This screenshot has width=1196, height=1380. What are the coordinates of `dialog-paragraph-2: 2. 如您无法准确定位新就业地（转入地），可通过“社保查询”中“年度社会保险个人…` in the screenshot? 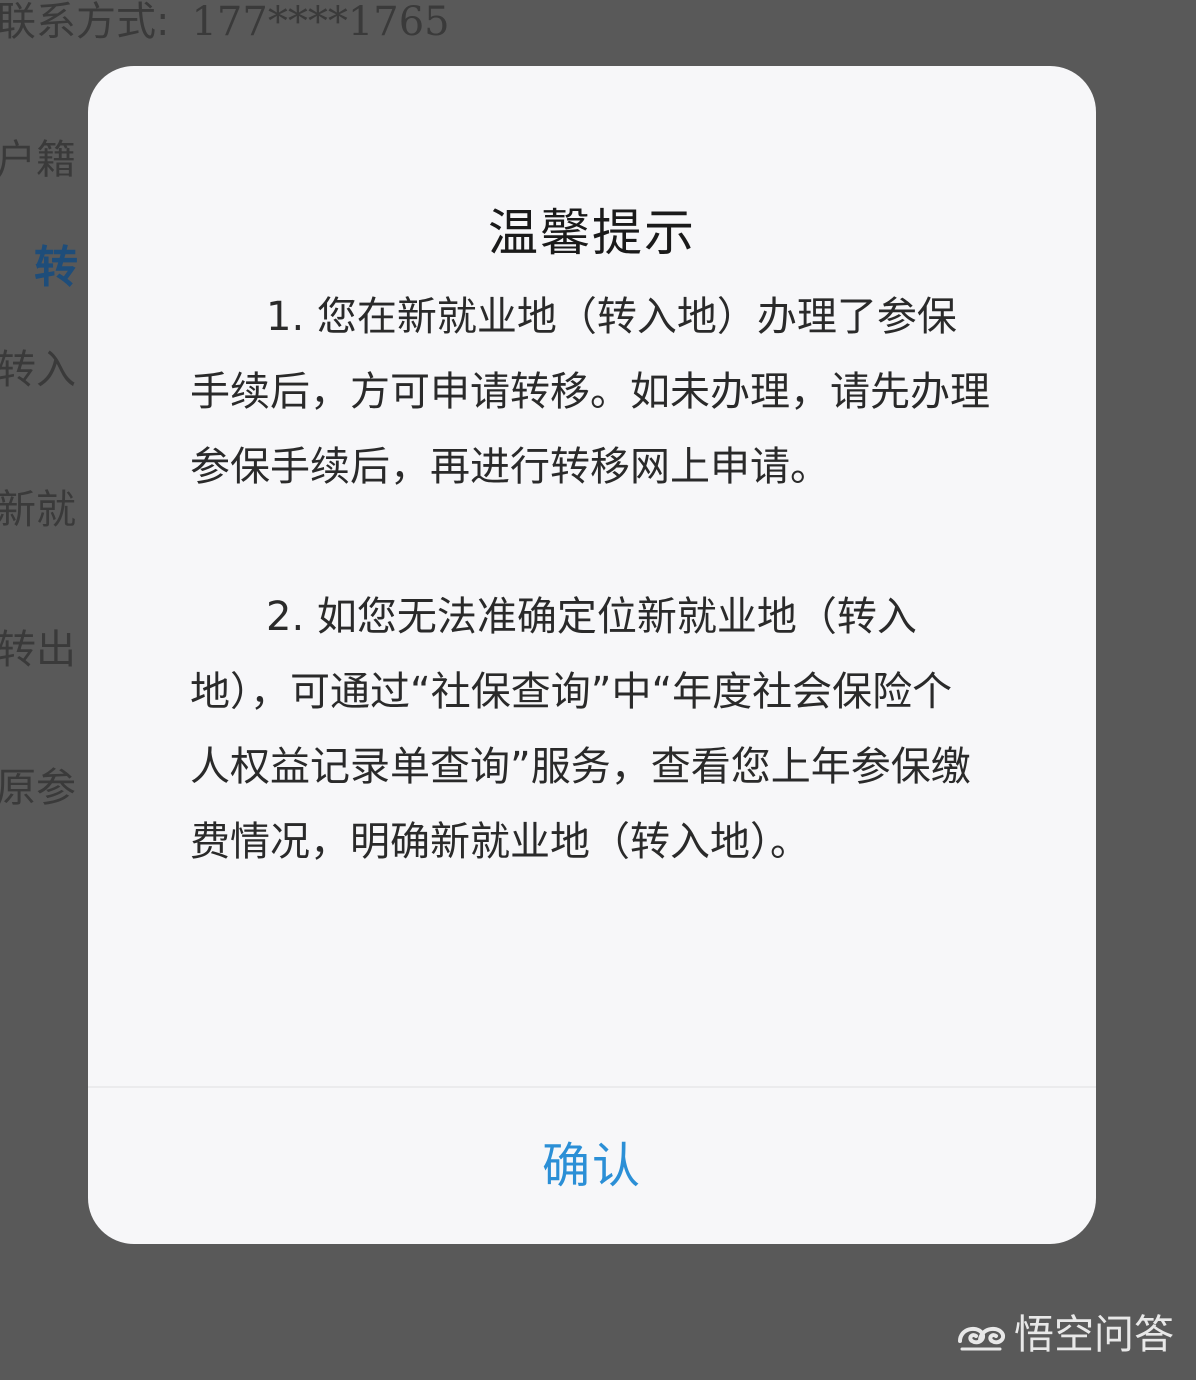 It's located at (580, 729).